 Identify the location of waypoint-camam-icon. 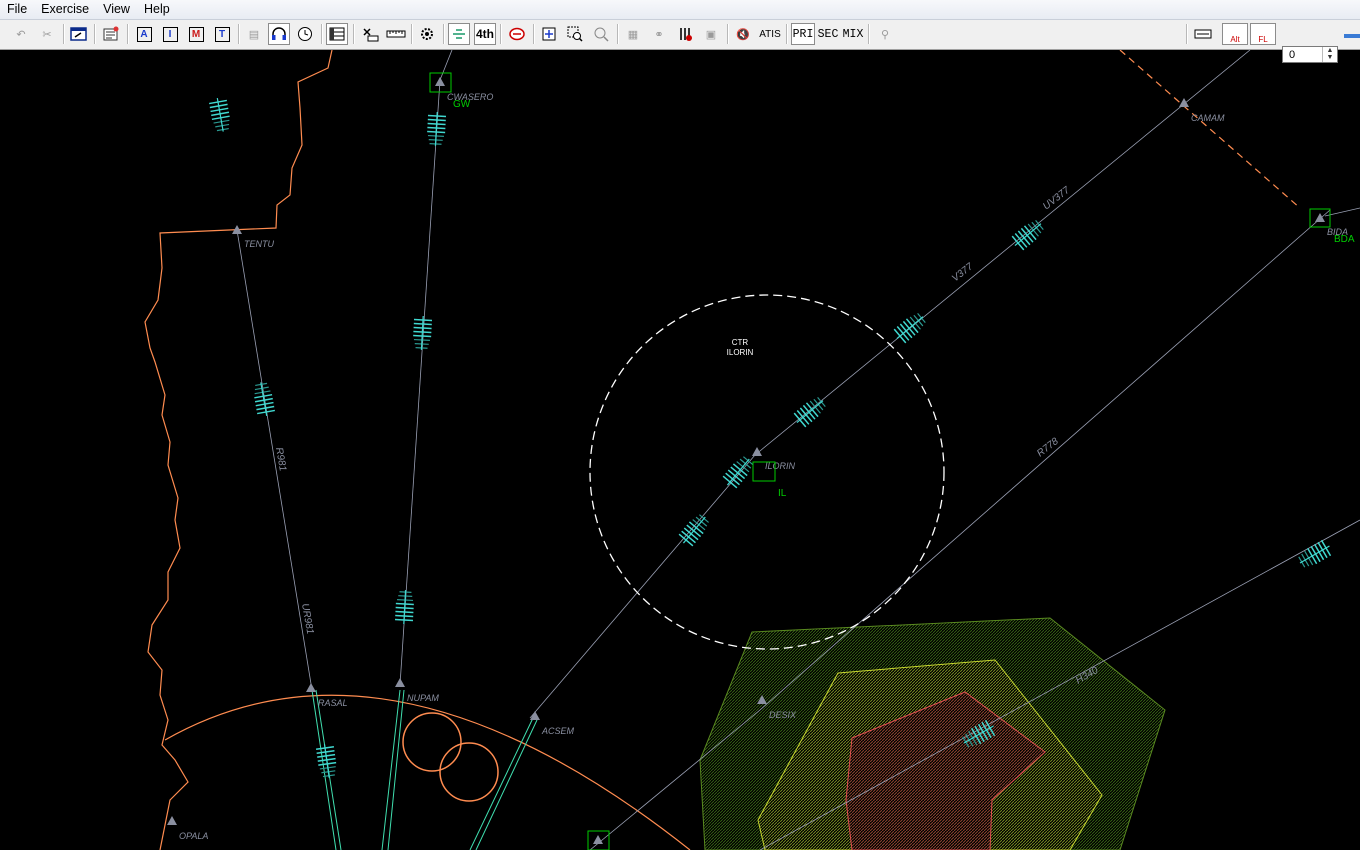
(1184, 102).